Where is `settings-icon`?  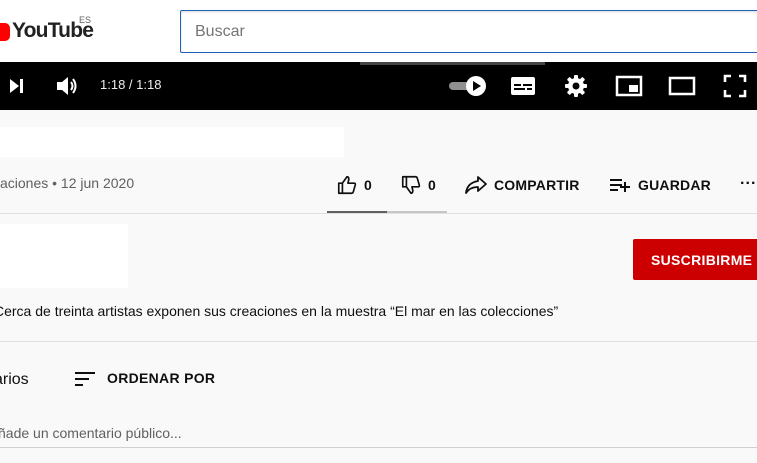
settings-icon is located at coordinates (576, 86).